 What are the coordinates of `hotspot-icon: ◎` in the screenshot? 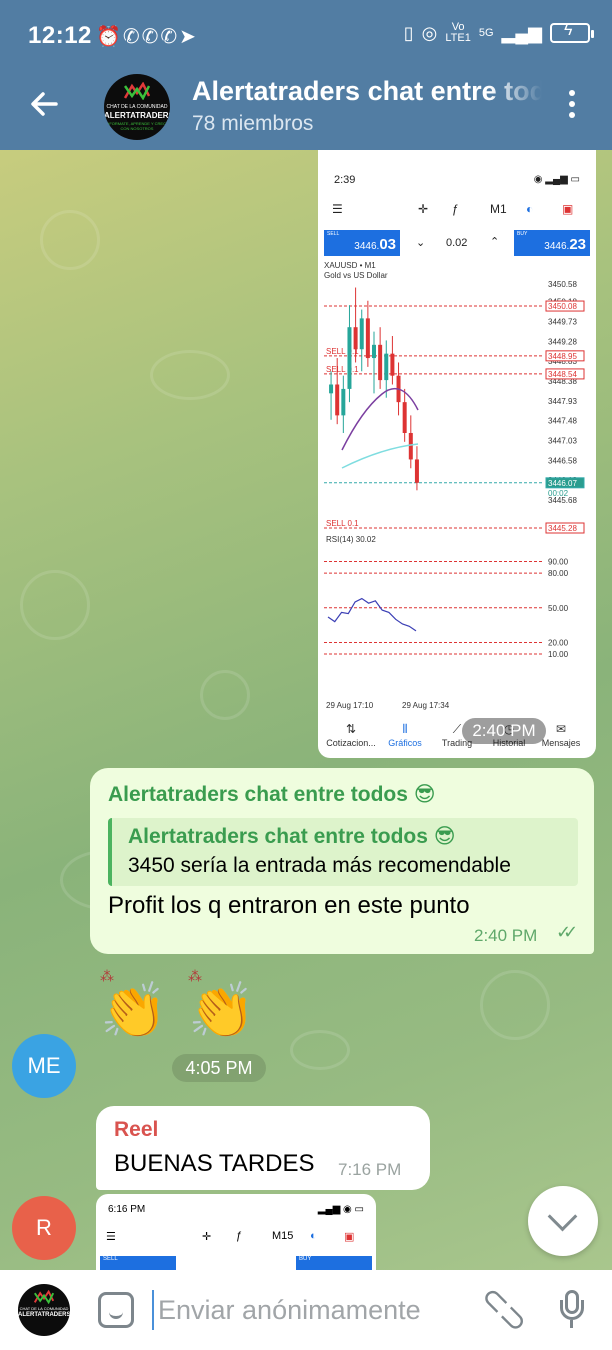 It's located at (429, 32).